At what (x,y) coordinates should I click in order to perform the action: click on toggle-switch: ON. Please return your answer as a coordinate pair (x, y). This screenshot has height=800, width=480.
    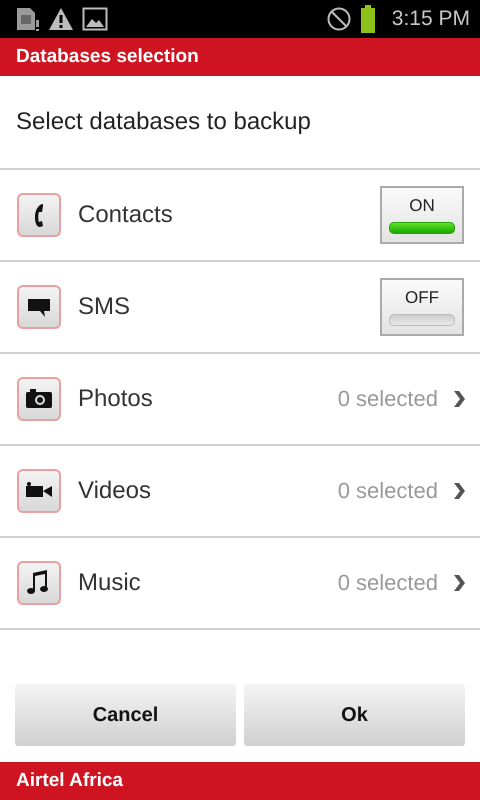
    Looking at the image, I should click on (422, 215).